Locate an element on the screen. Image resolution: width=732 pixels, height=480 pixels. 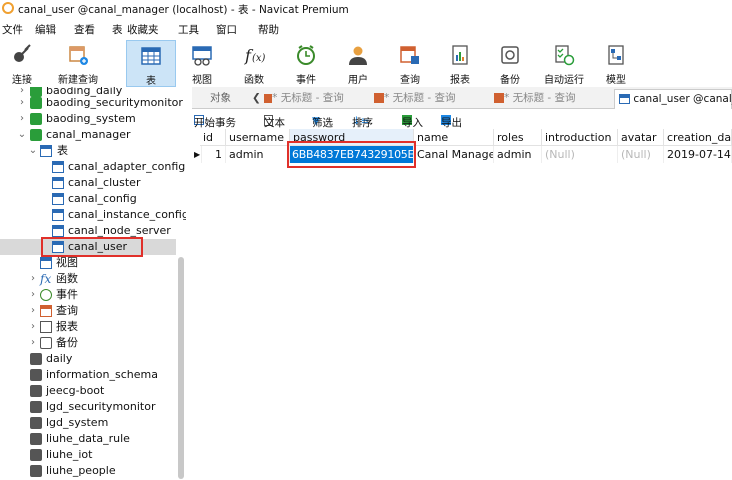
canal-user-highlight-box is located at coordinates (92, 247).